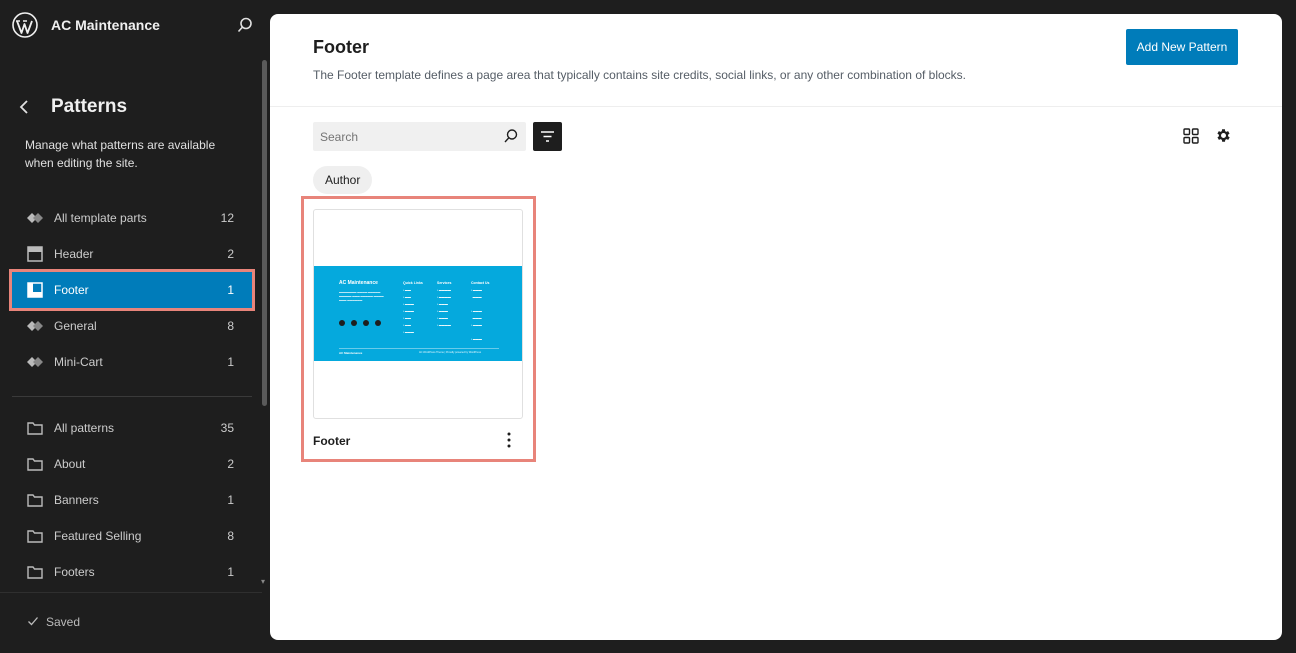  What do you see at coordinates (227, 218) in the screenshot?
I see `sidebar-item-count: 12` at bounding box center [227, 218].